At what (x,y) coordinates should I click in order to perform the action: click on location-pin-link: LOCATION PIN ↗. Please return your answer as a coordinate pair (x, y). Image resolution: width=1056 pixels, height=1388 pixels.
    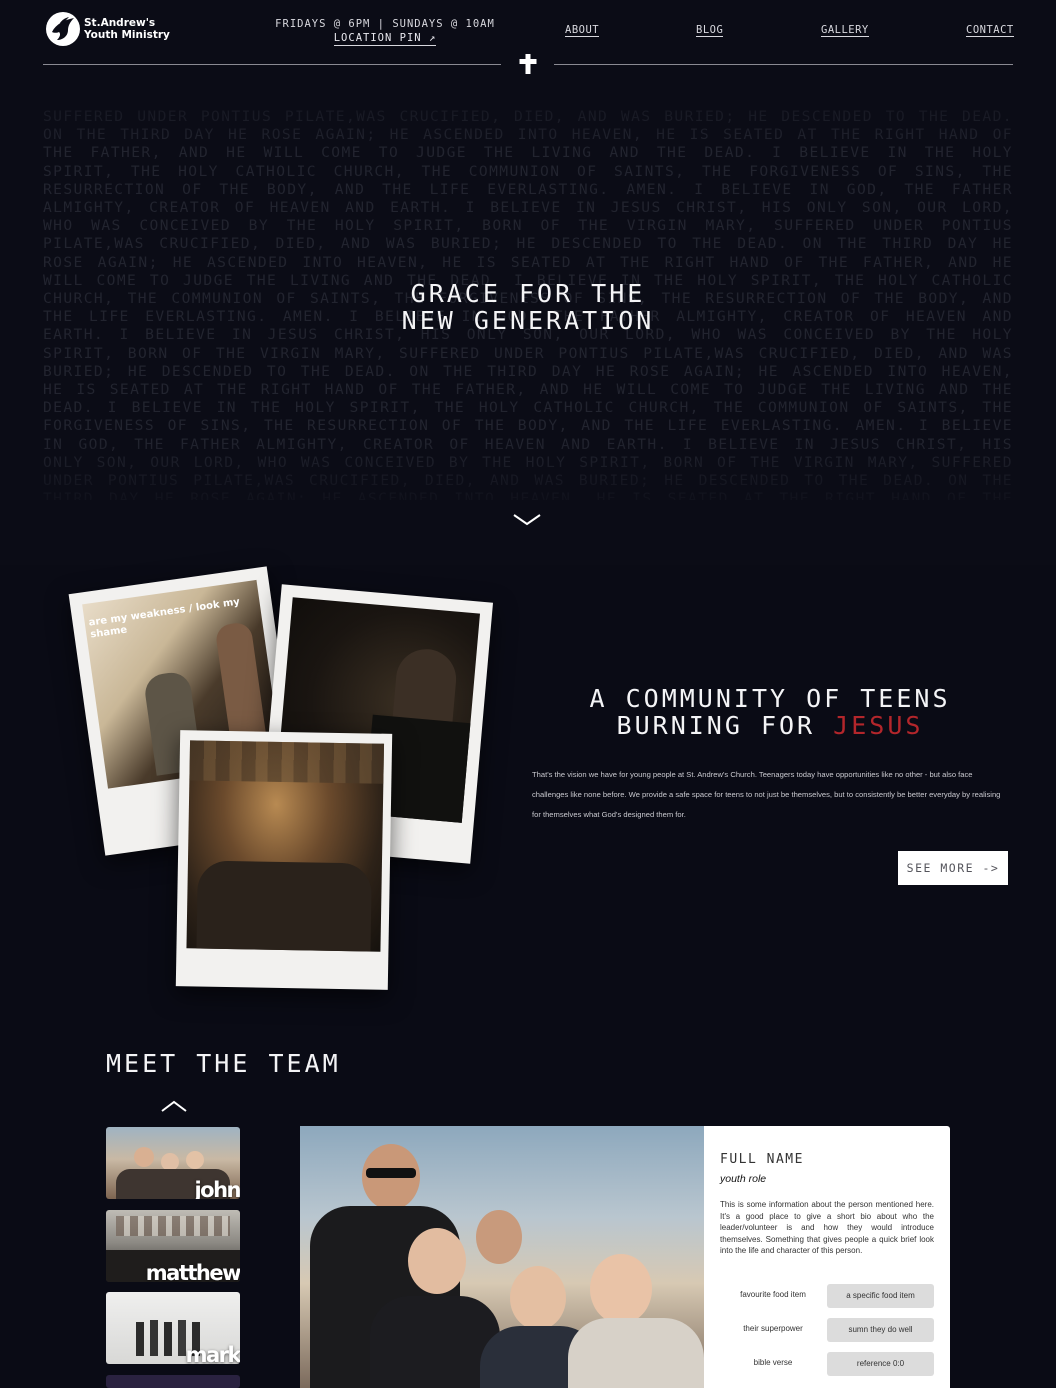
    Looking at the image, I should click on (385, 38).